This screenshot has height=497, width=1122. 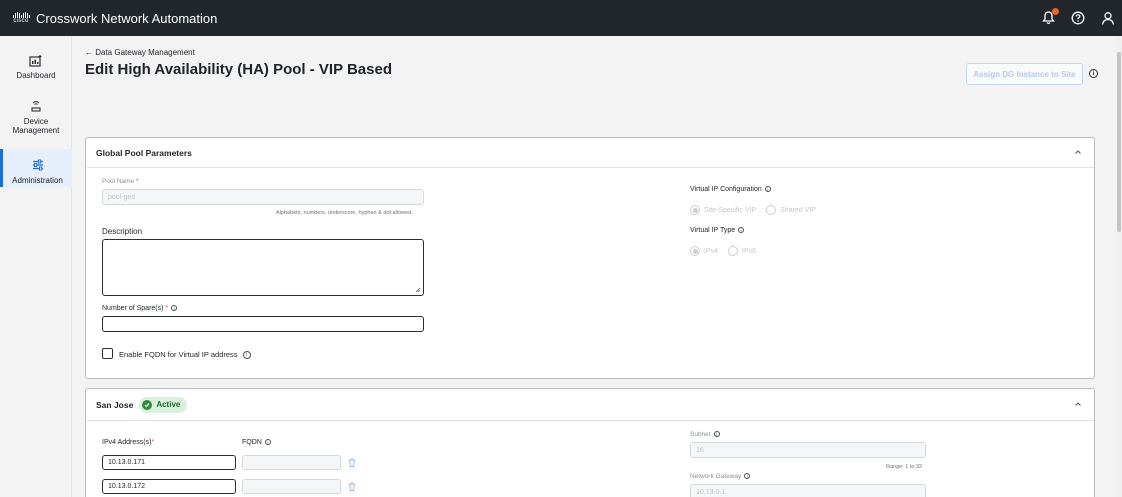 I want to click on help-icon, so click(x=1078, y=18).